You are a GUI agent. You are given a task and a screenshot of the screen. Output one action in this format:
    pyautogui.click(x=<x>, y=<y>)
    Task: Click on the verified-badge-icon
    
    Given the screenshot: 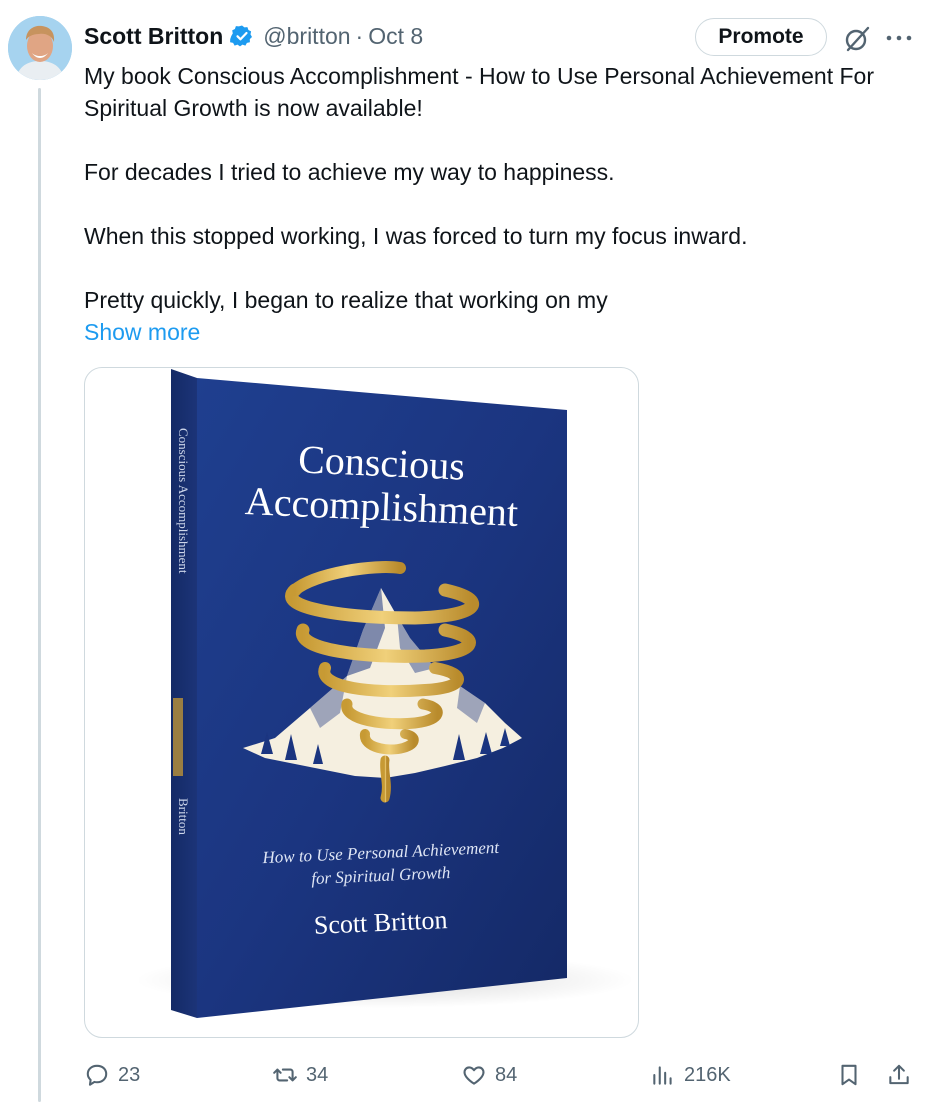 What is the action you would take?
    pyautogui.click(x=241, y=36)
    